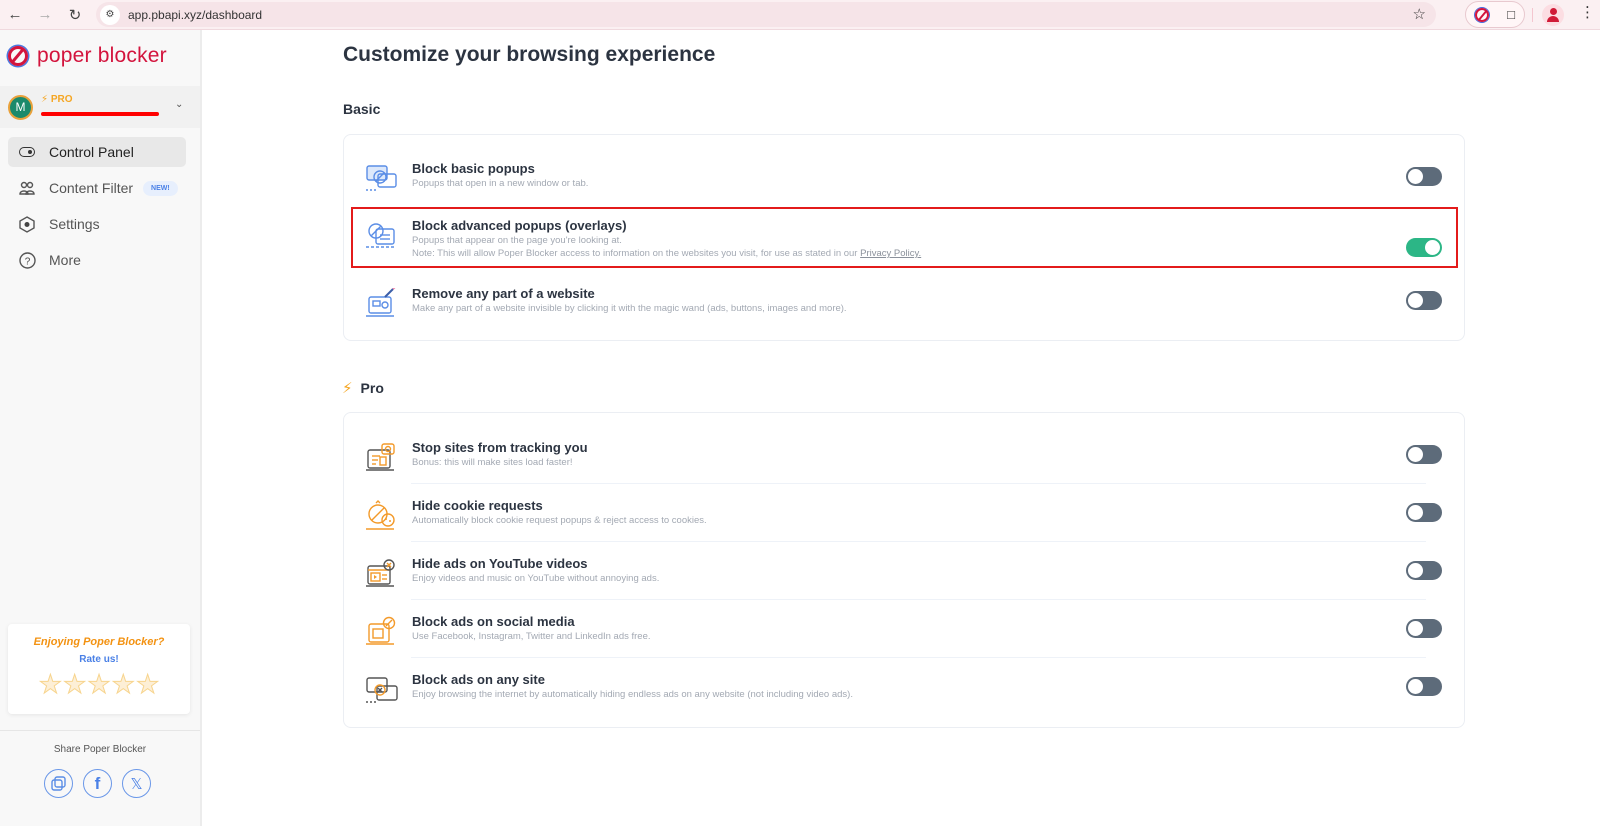 This screenshot has height=826, width=1600. What do you see at coordinates (1424, 628) in the screenshot?
I see `toggle-block-social-ads` at bounding box center [1424, 628].